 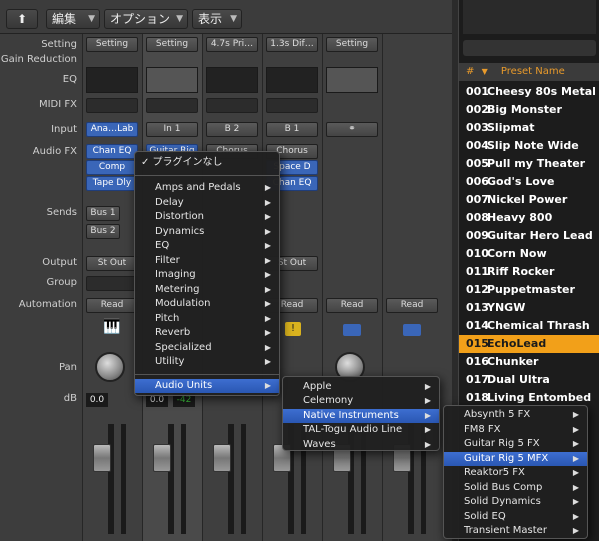 I want to click on column-preset-name: Preset Name, so click(x=533, y=71).